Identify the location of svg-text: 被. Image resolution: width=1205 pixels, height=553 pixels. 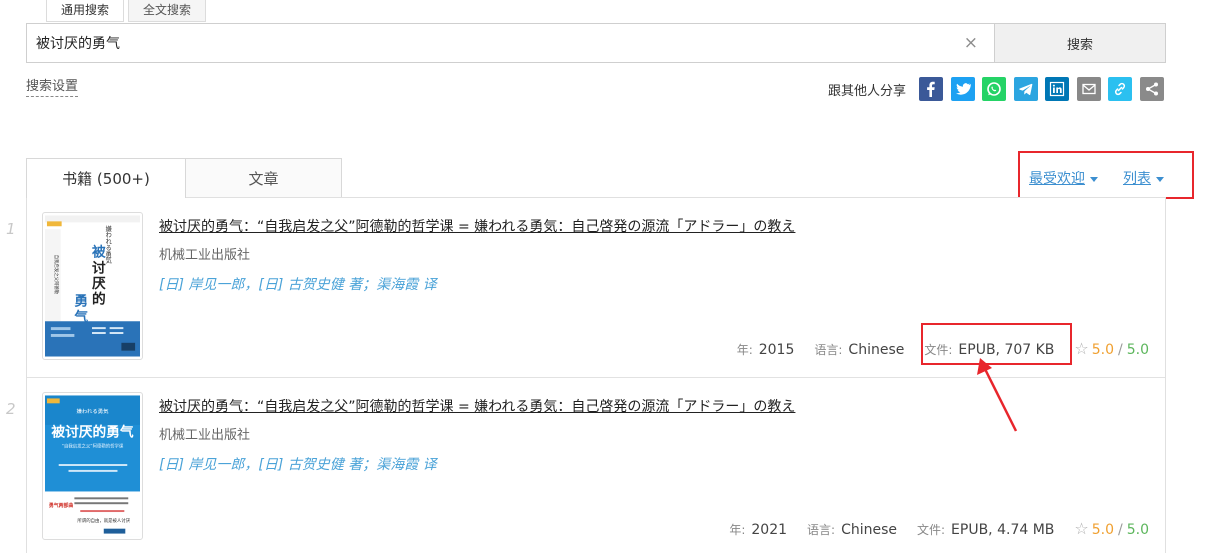
(99, 252).